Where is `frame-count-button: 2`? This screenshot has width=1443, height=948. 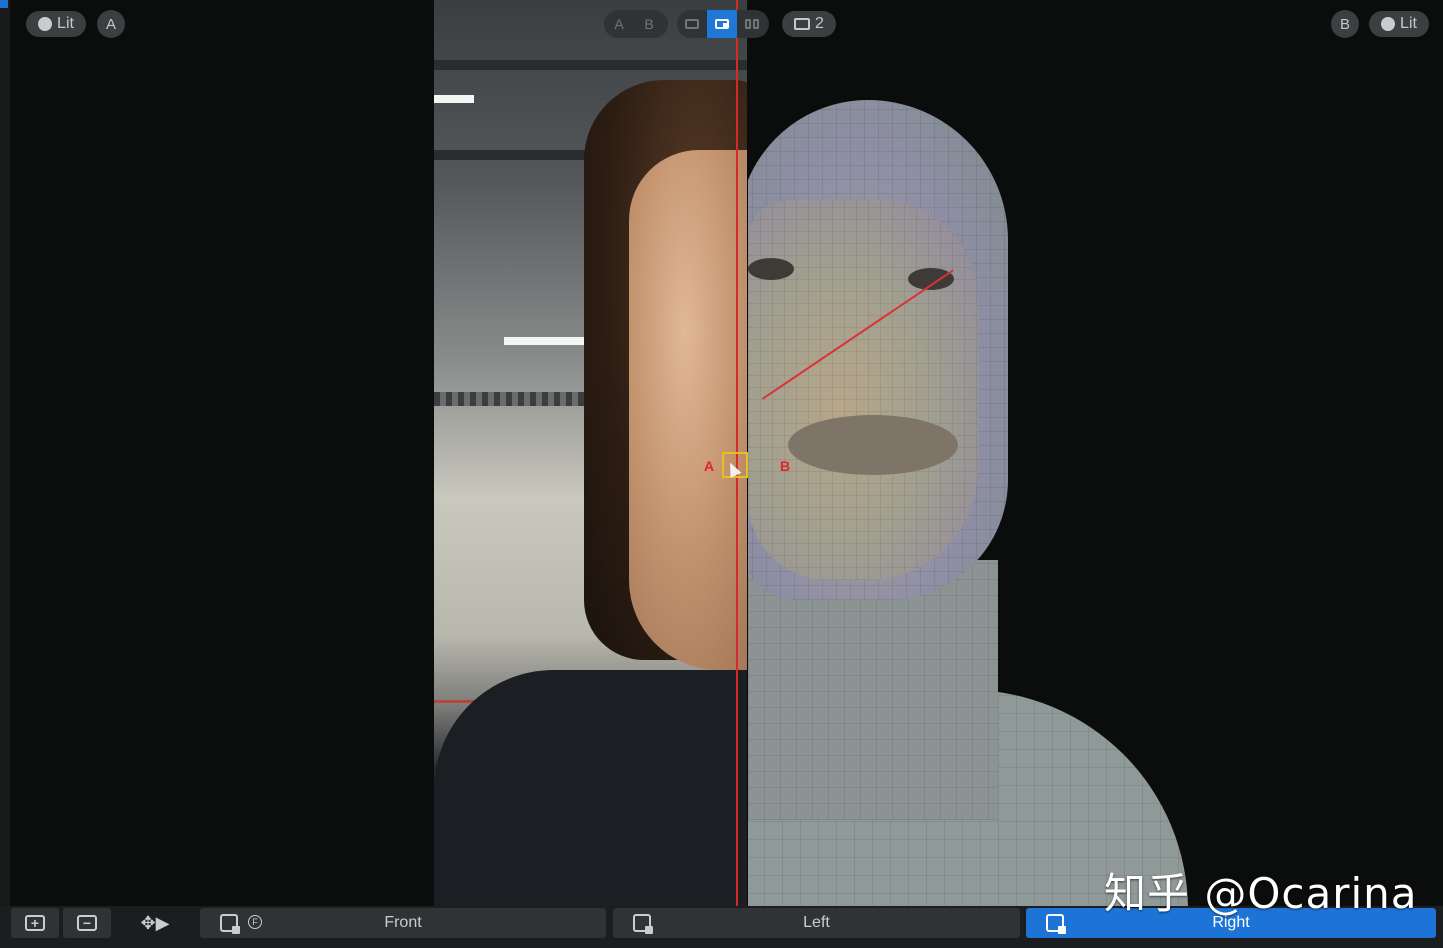
frame-count-button: 2 is located at coordinates (809, 24).